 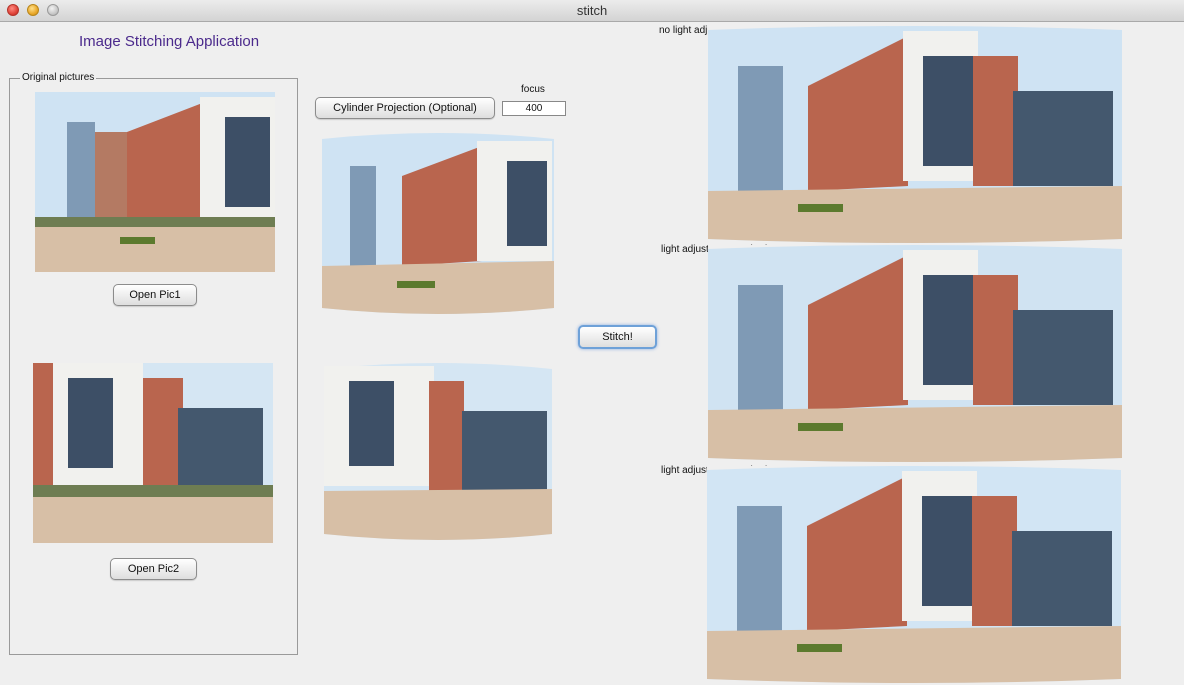 I want to click on open-pic1-button: Open Pic1, so click(x=155, y=295).